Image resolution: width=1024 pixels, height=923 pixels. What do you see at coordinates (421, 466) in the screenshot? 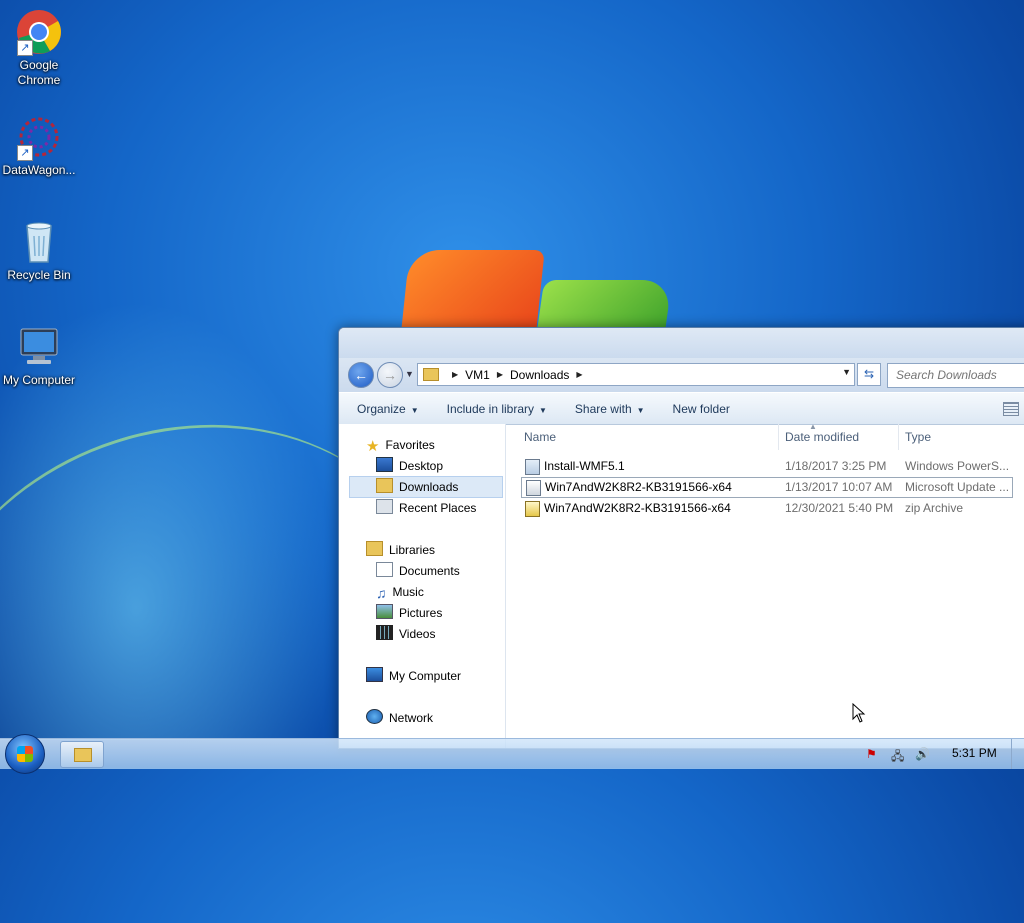
I see `nav-desktop-label: Desktop` at bounding box center [421, 466].